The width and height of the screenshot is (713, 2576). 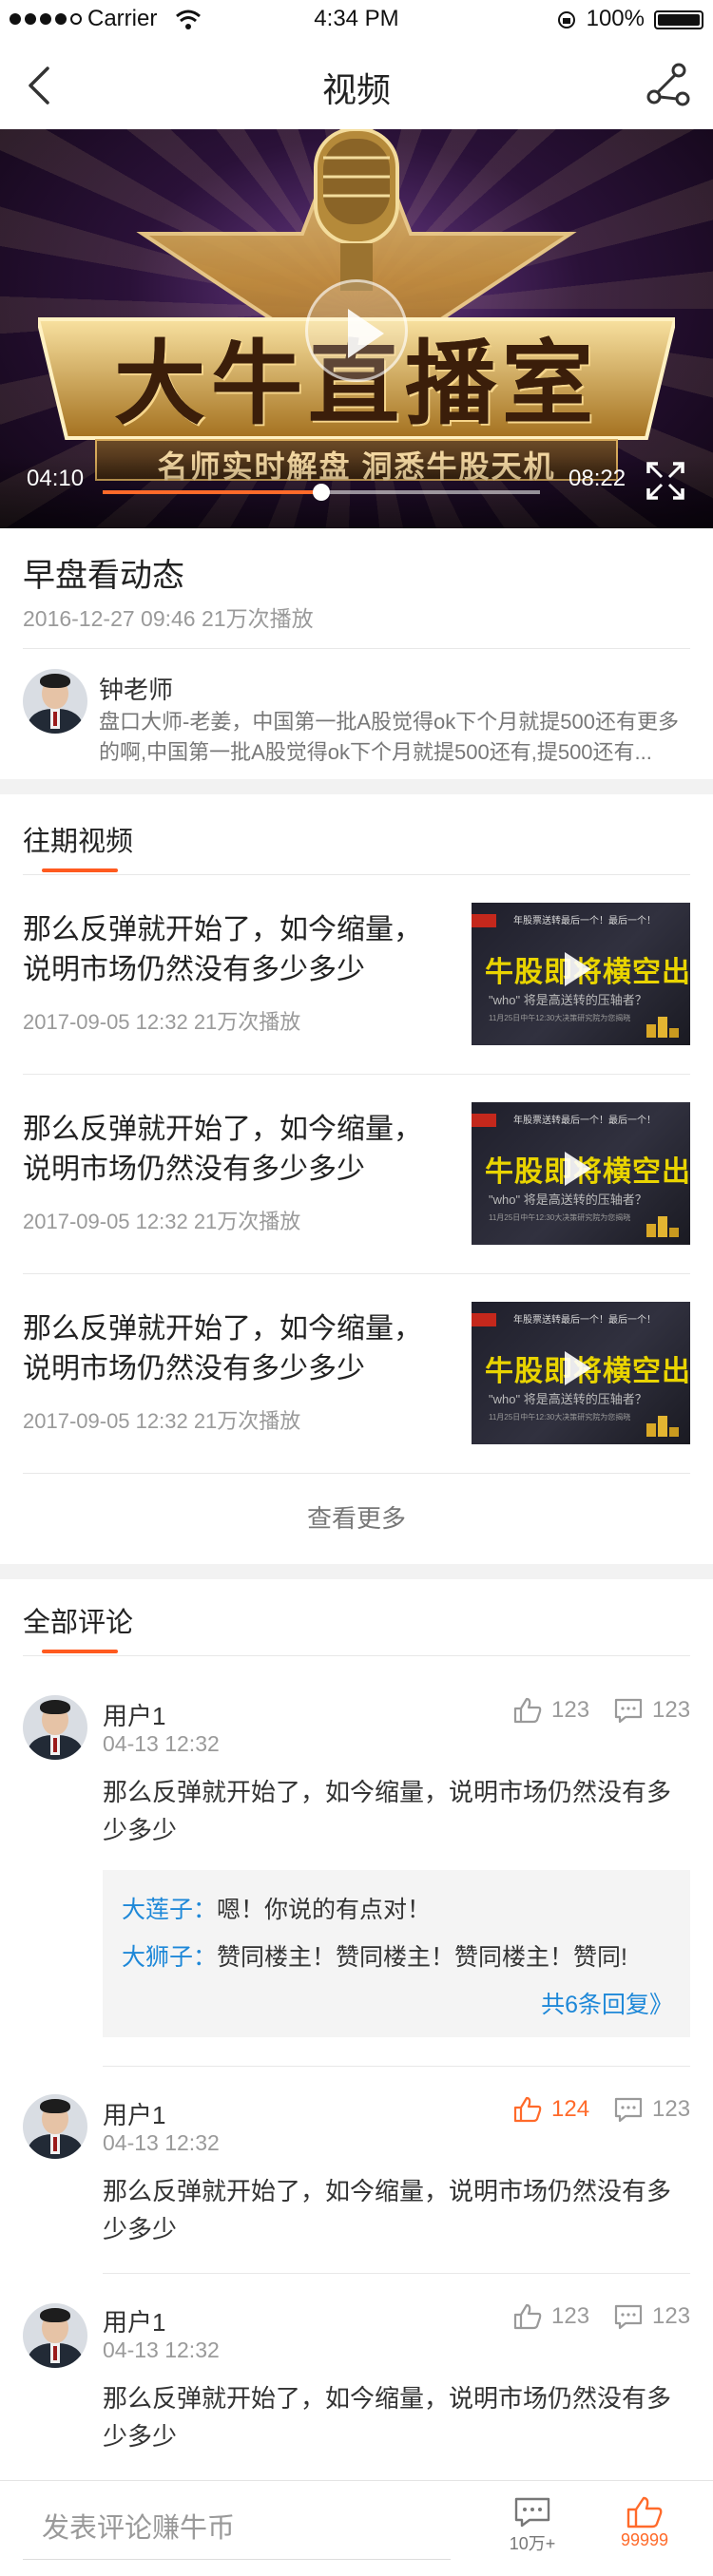 What do you see at coordinates (570, 2109) in the screenshot?
I see `like-count: 124` at bounding box center [570, 2109].